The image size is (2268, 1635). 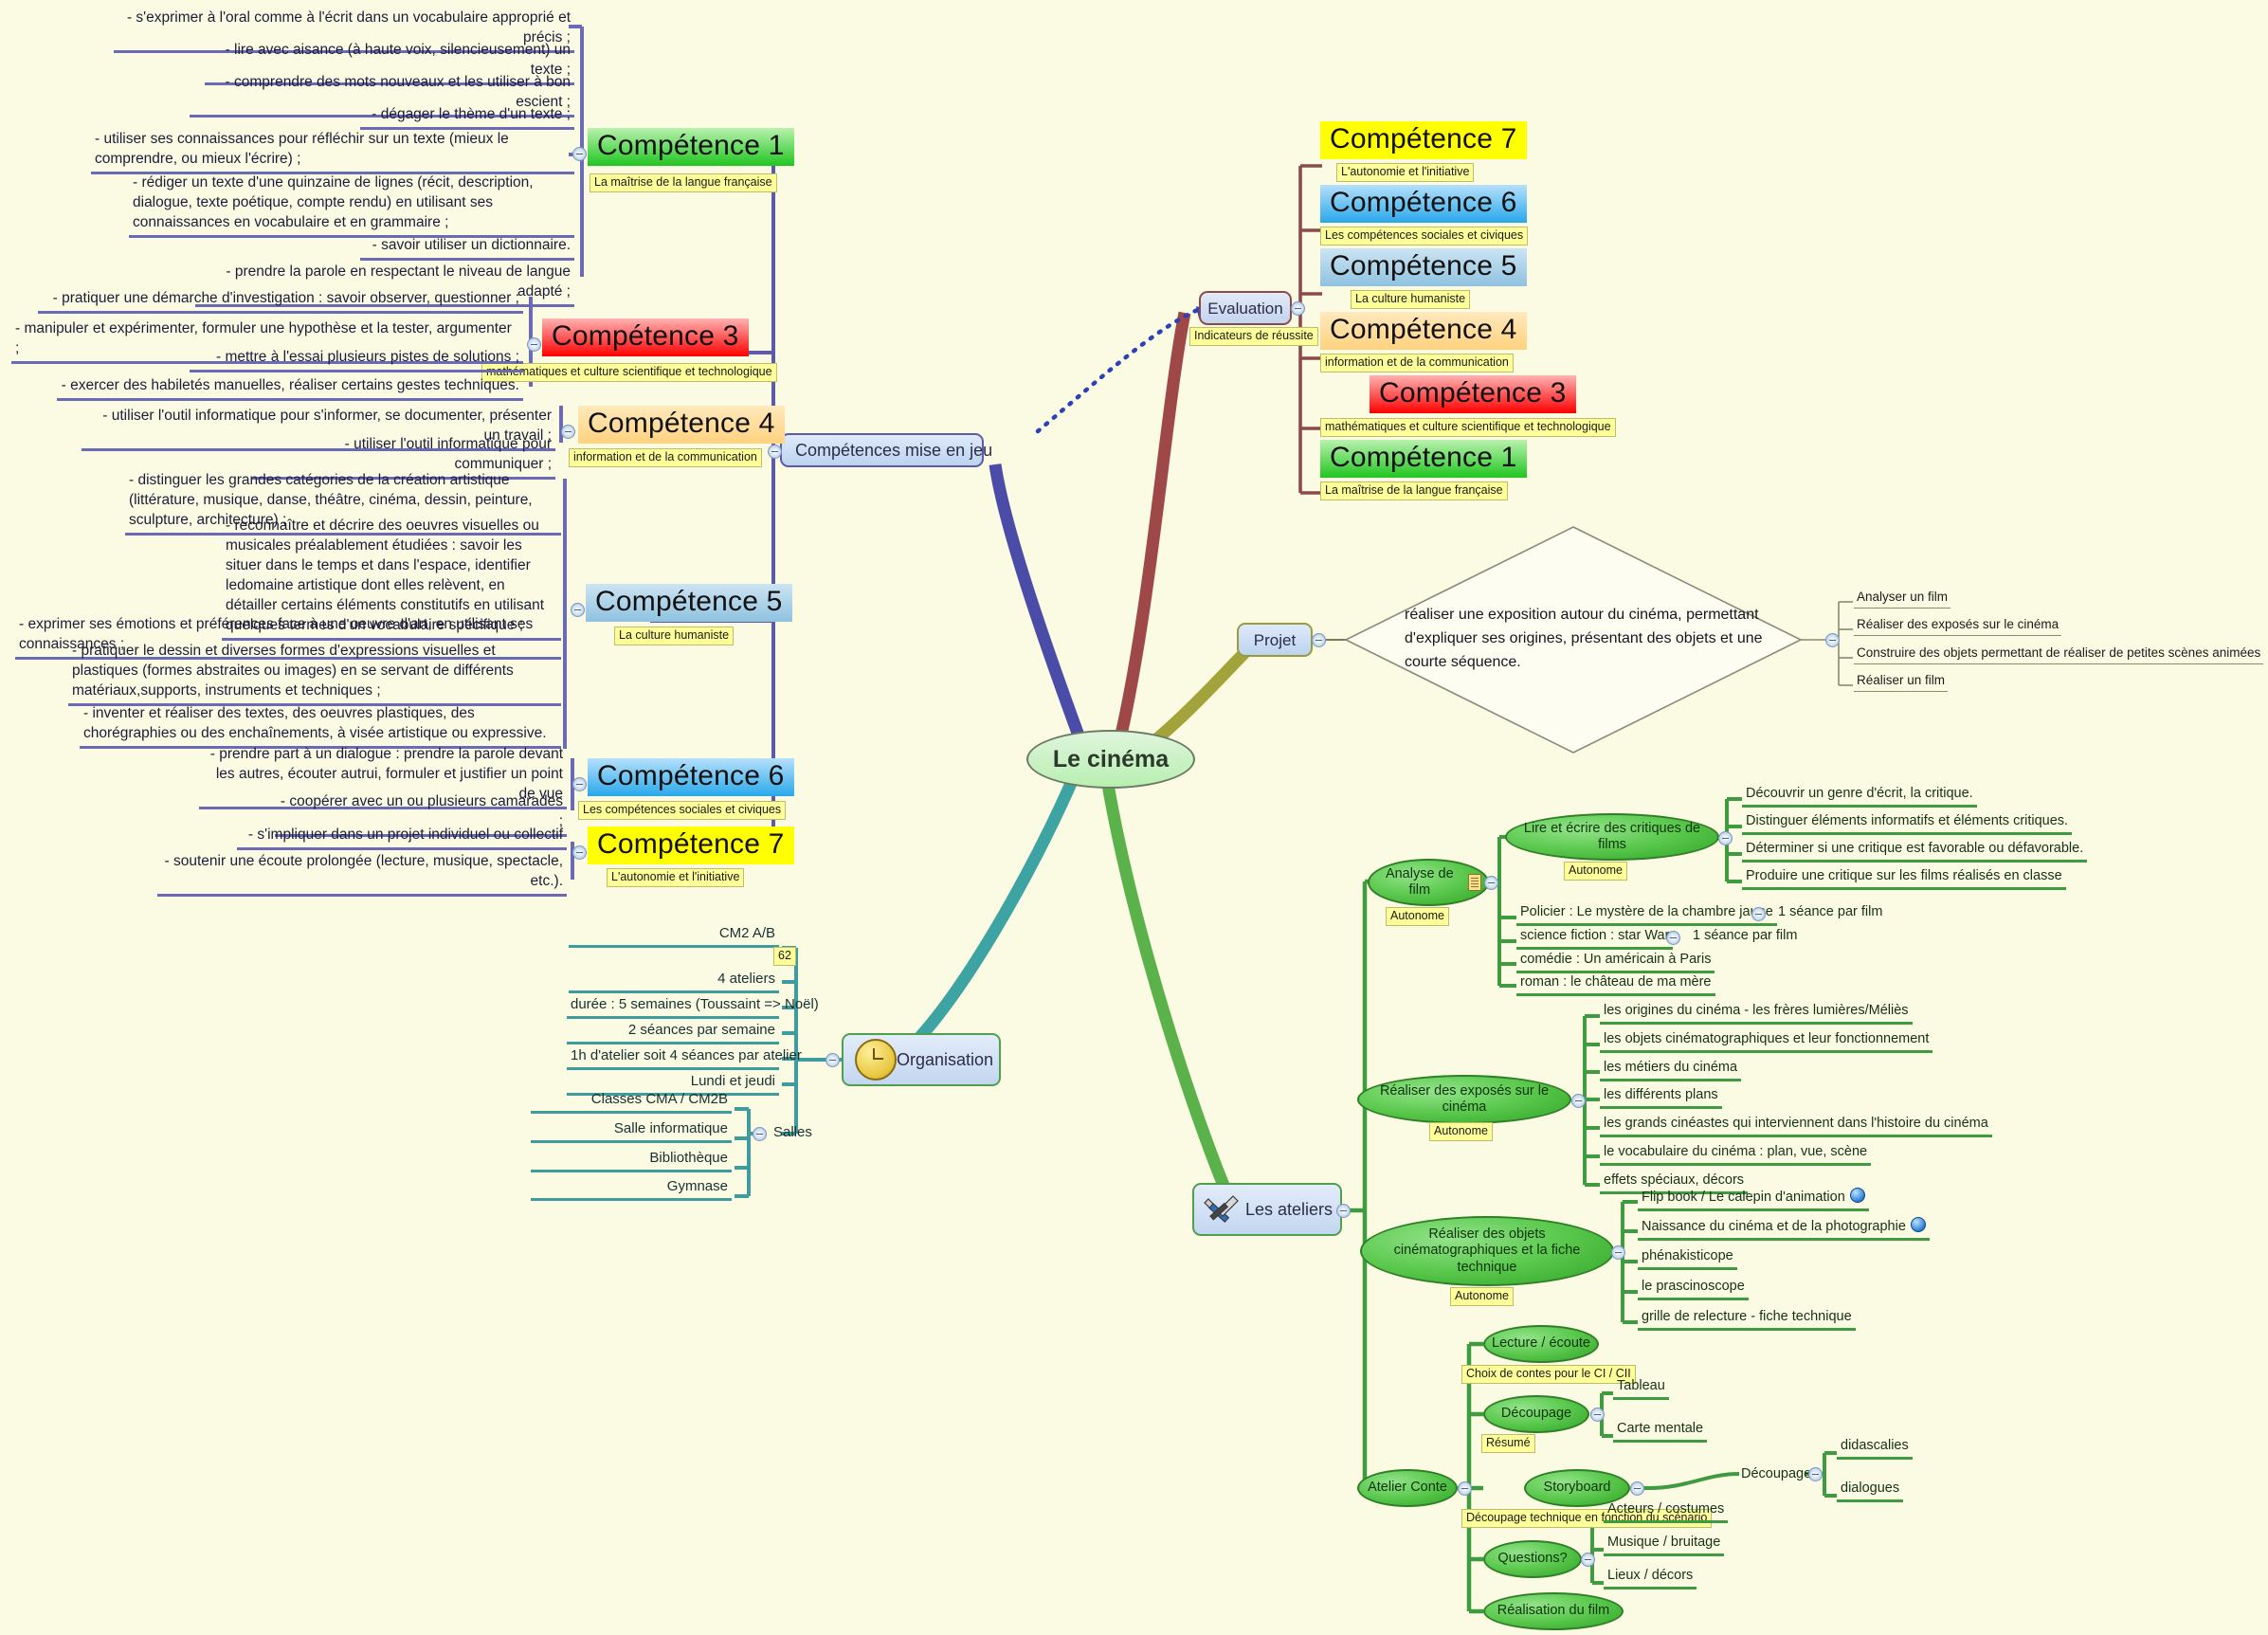 What do you see at coordinates (683, 182) in the screenshot?
I see `competence-1-caption: La maîtrise de la langue française` at bounding box center [683, 182].